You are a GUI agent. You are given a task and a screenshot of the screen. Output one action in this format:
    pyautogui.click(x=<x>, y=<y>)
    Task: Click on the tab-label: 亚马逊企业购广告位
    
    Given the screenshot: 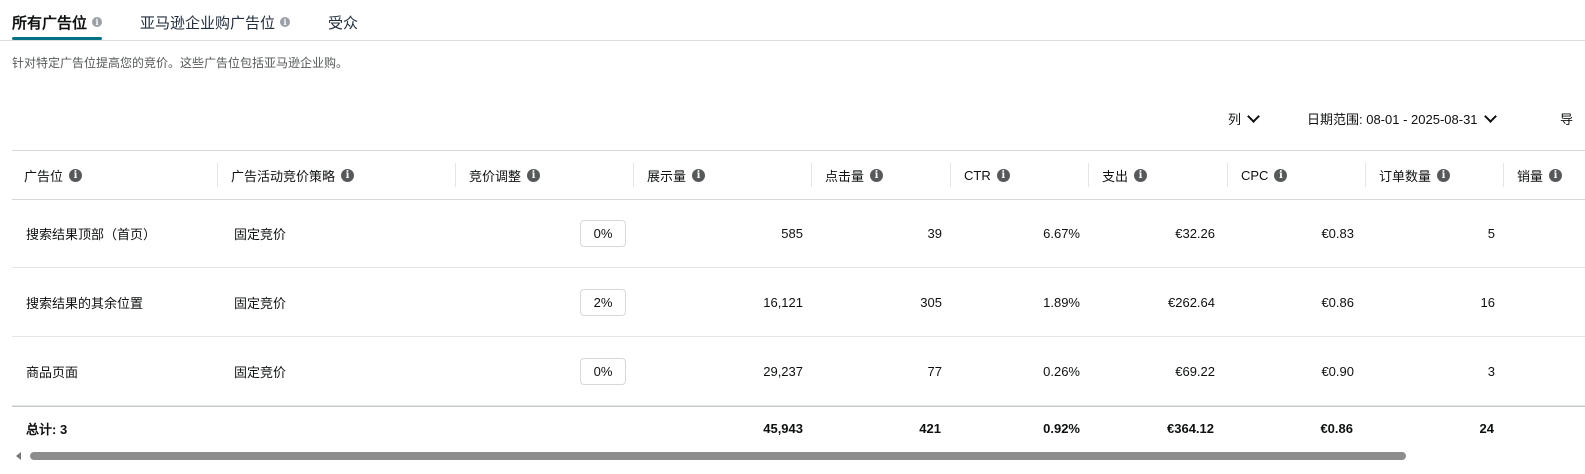 What is the action you would take?
    pyautogui.click(x=208, y=23)
    